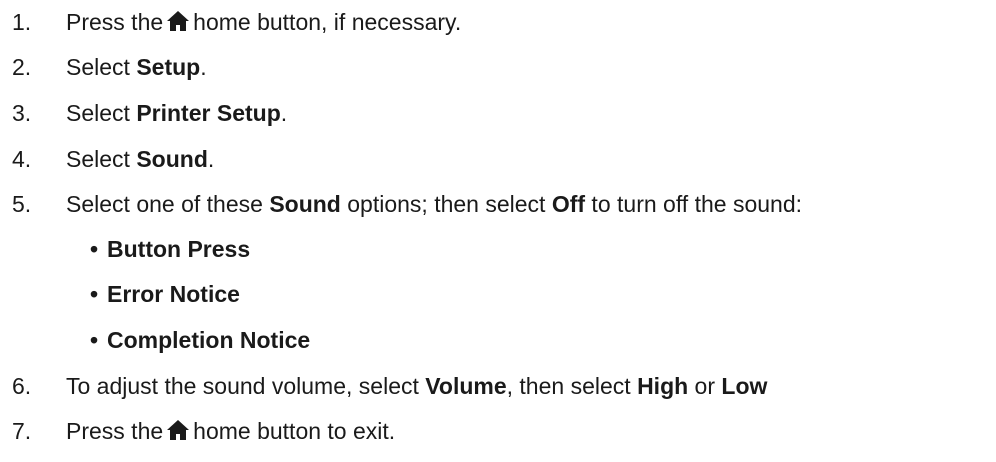  Describe the element at coordinates (568, 204) in the screenshot. I see `option-name: Off` at that location.